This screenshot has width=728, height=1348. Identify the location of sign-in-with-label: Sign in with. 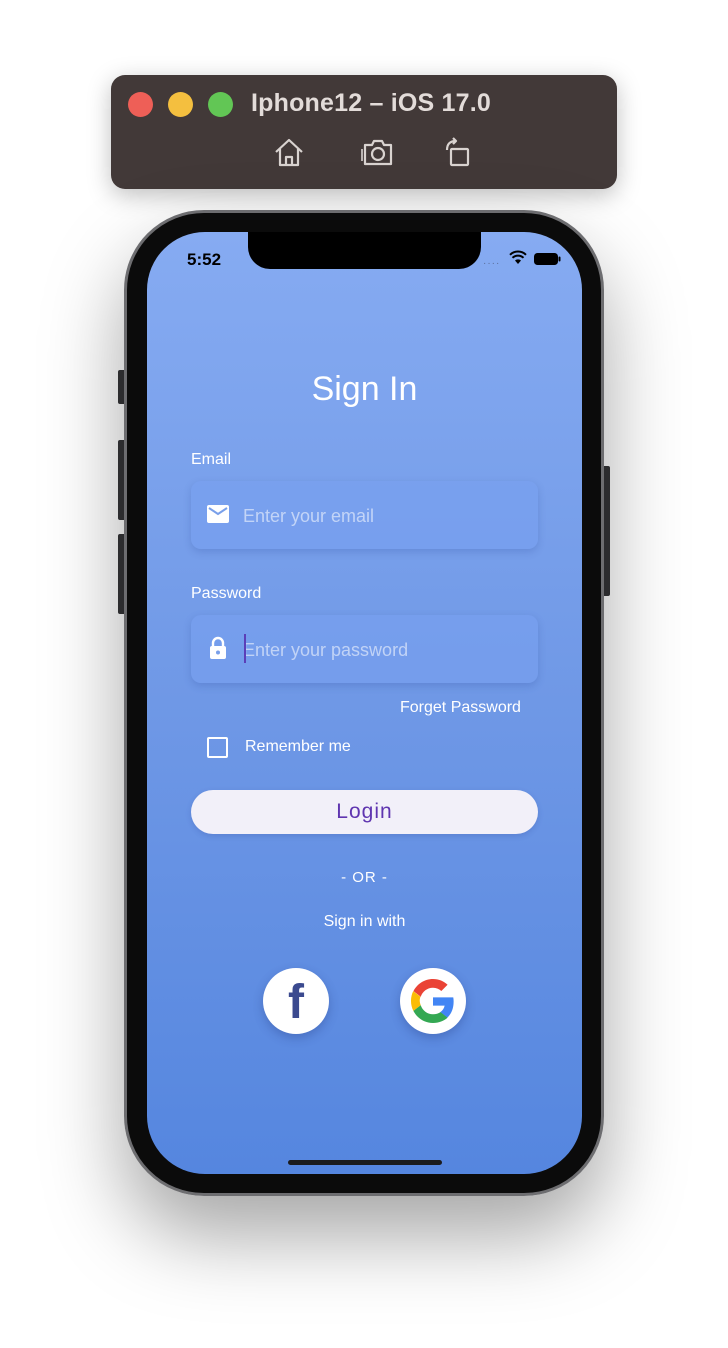
(364, 921).